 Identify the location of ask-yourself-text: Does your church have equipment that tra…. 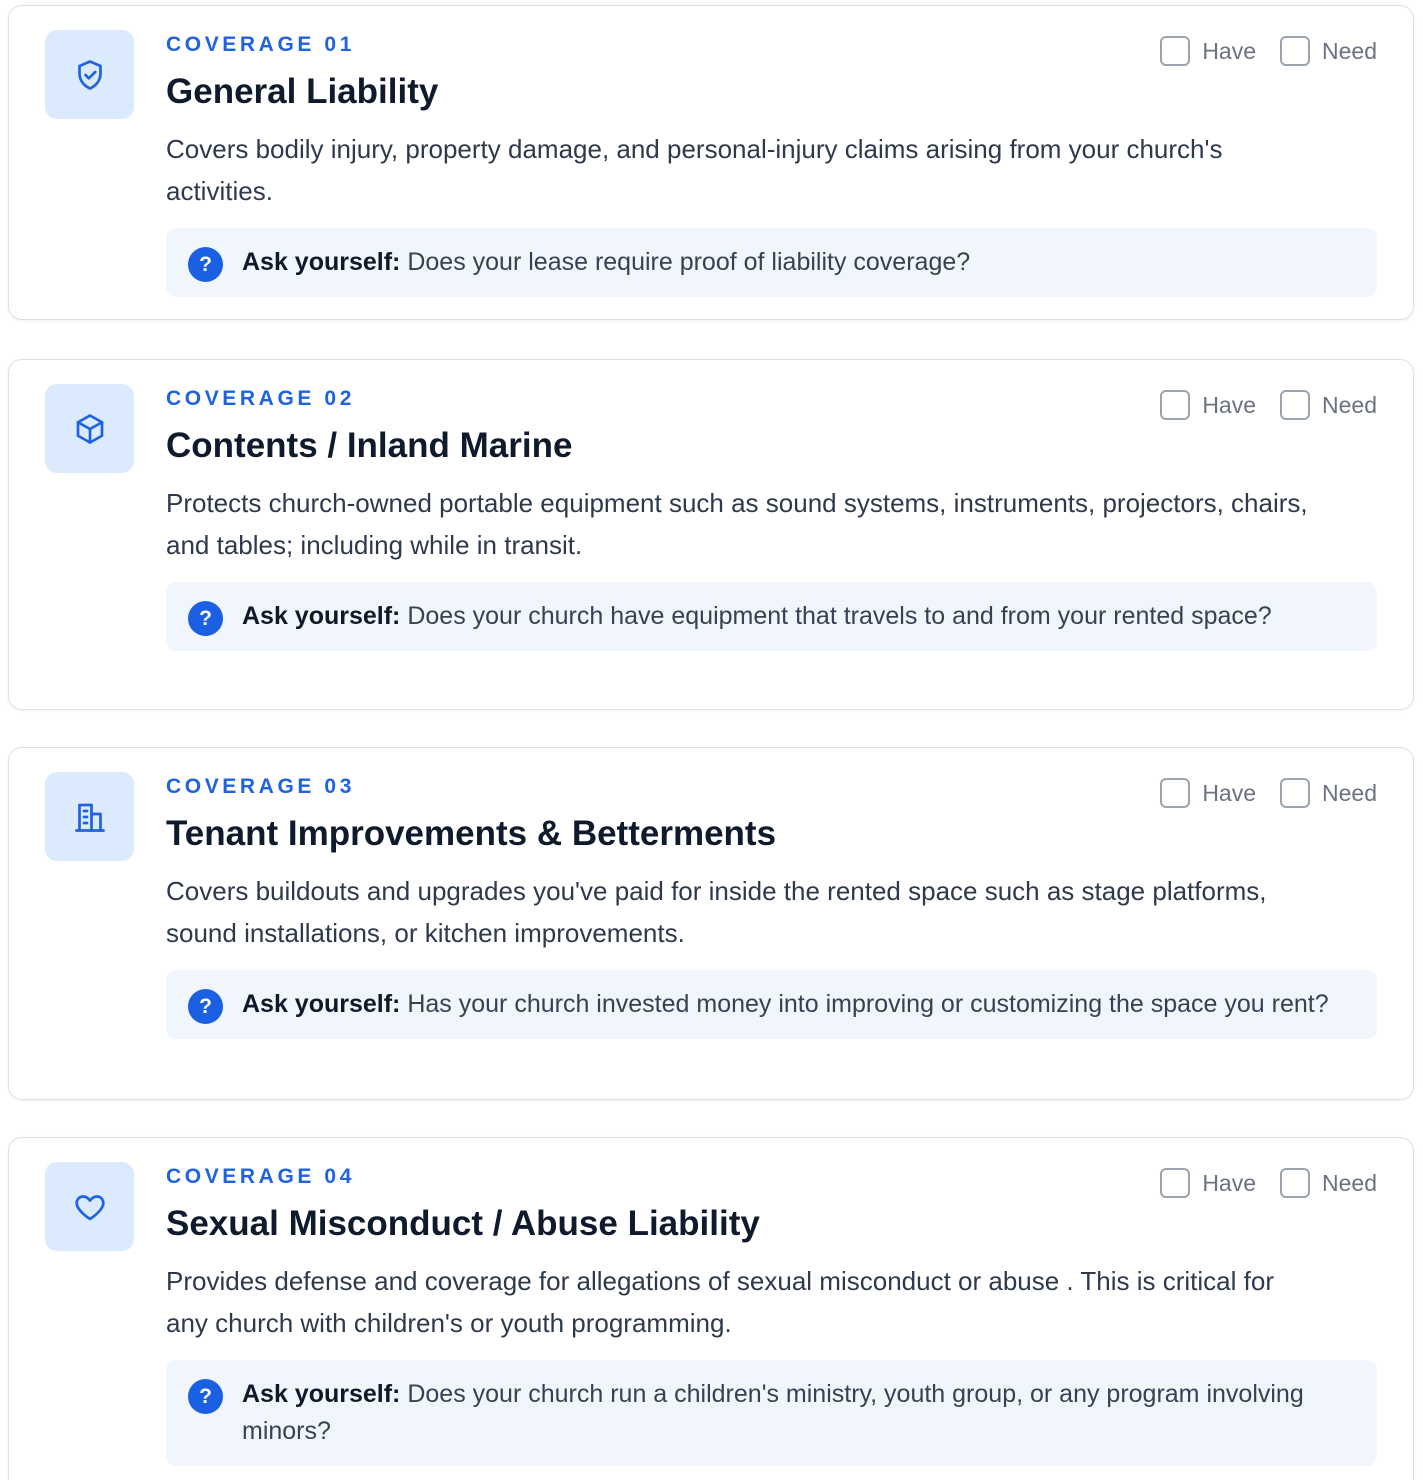
(839, 616).